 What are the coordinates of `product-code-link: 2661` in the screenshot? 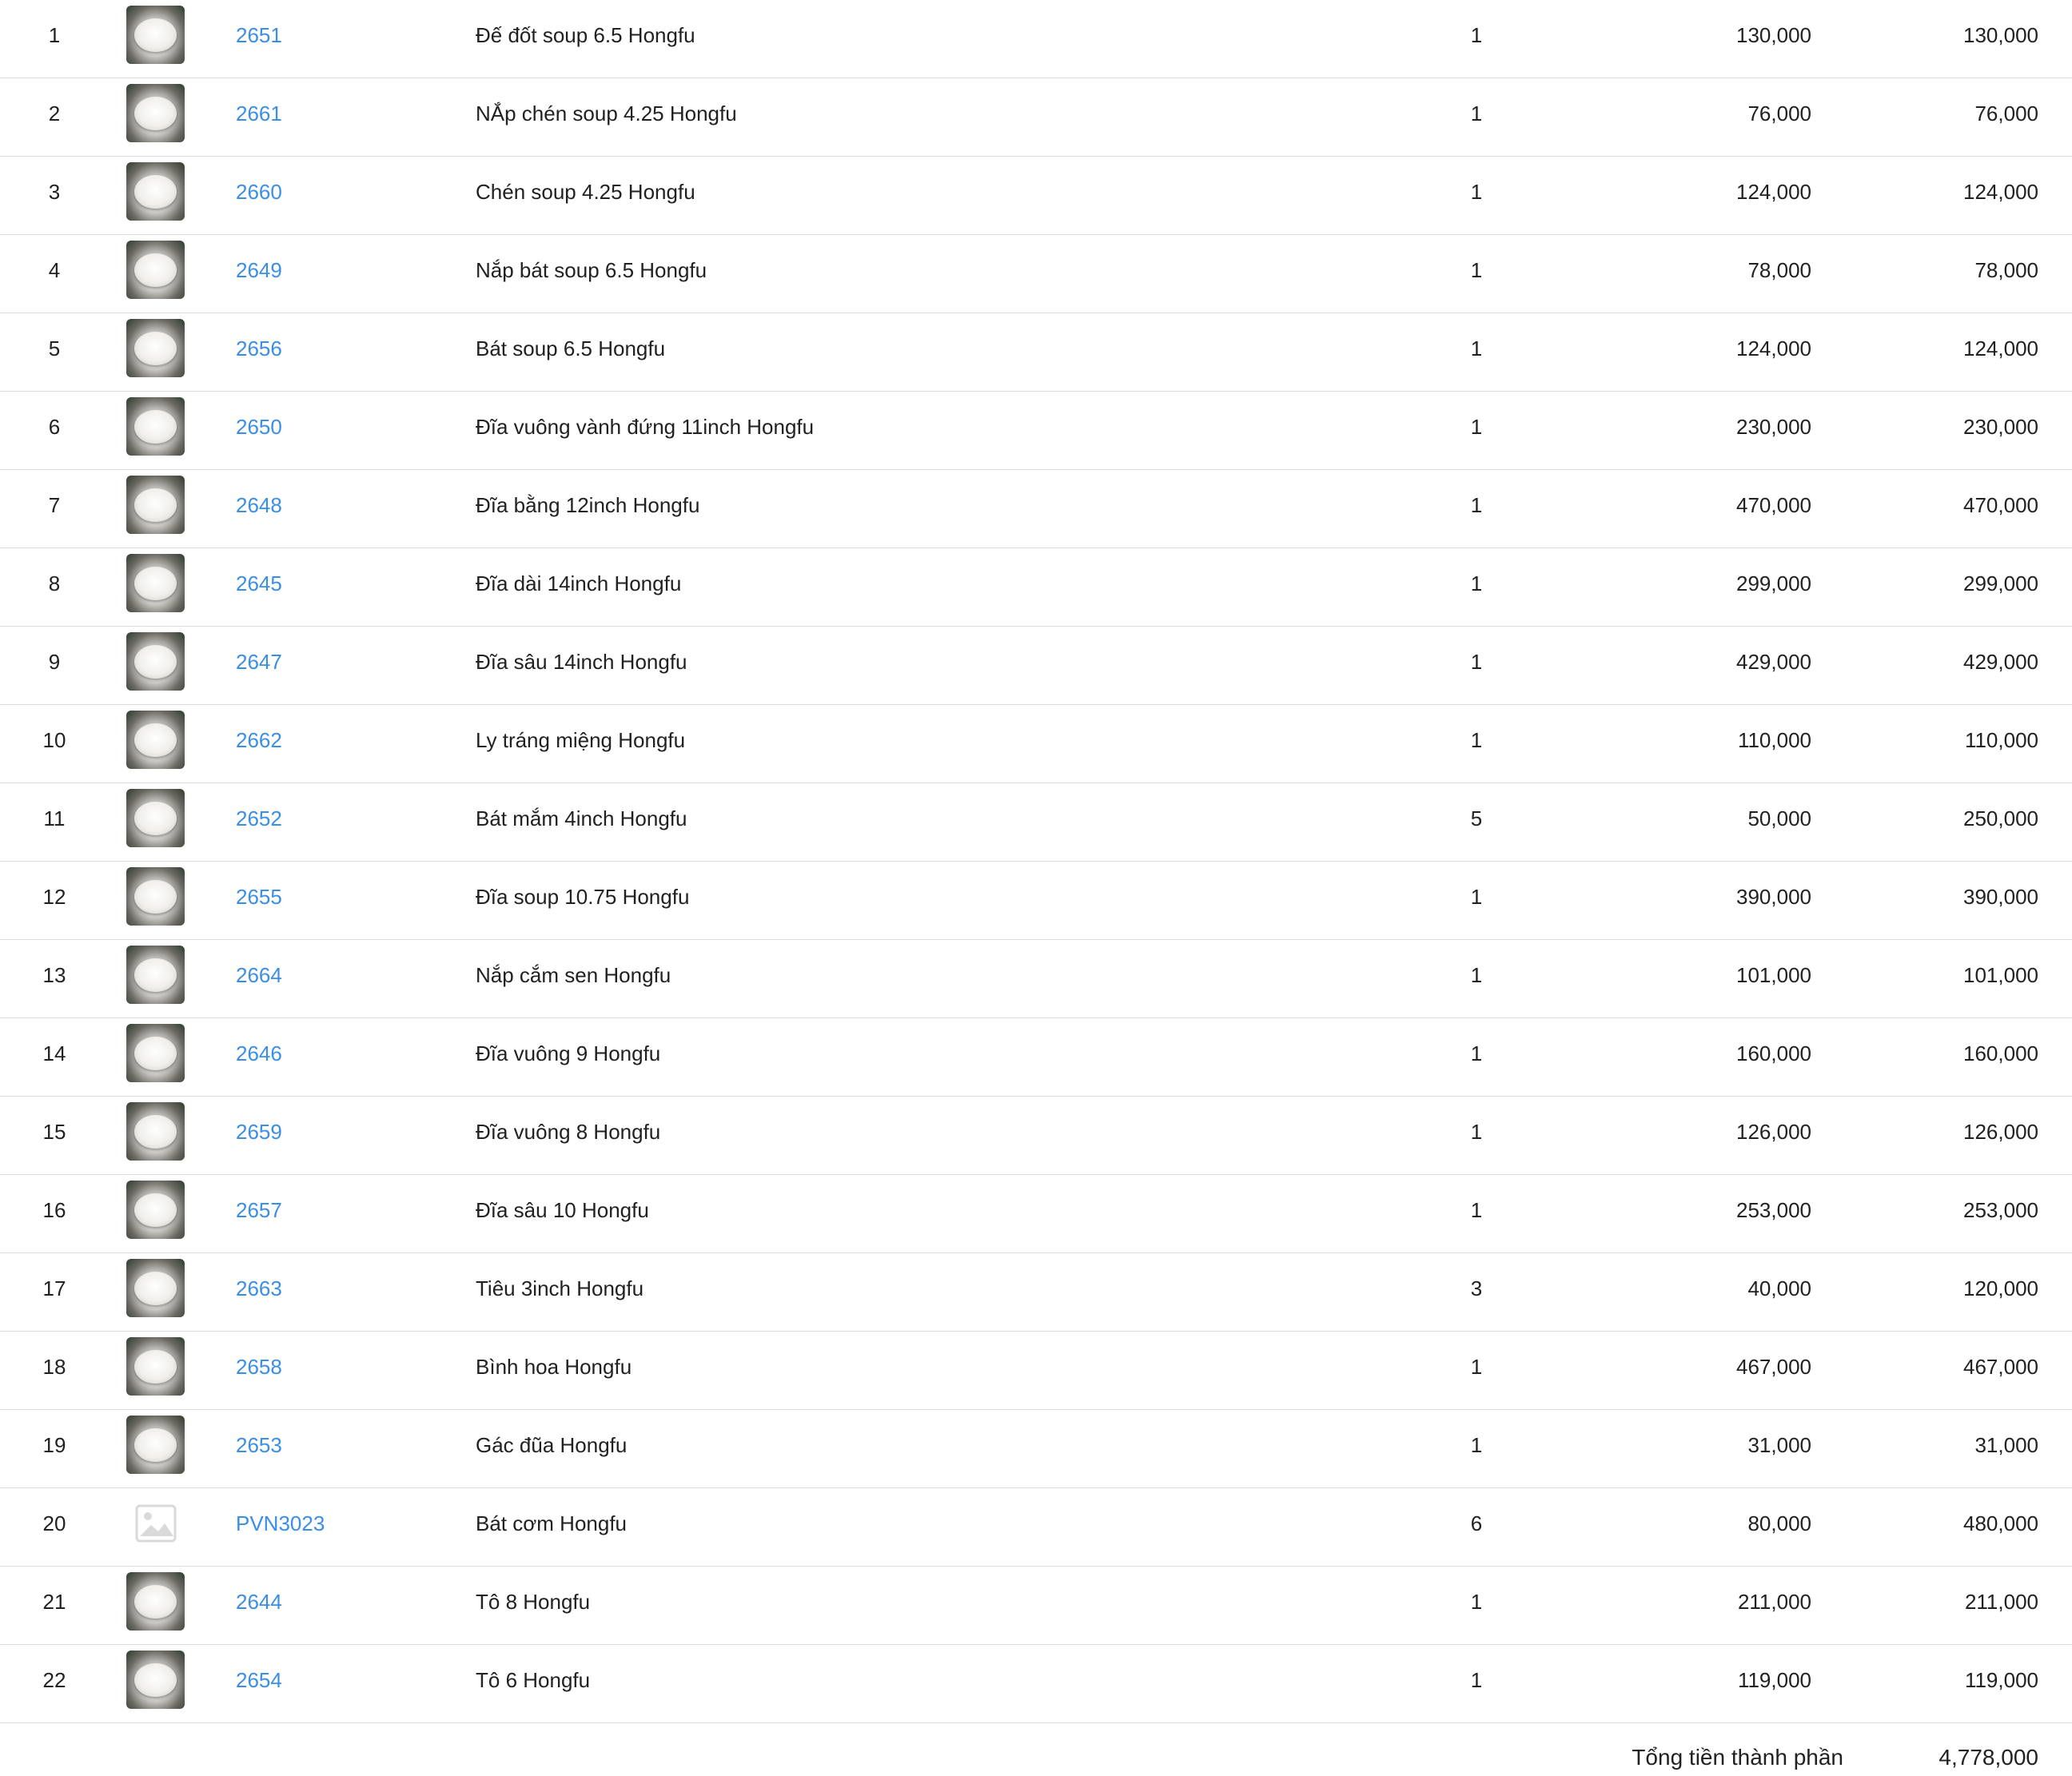 It's located at (259, 117).